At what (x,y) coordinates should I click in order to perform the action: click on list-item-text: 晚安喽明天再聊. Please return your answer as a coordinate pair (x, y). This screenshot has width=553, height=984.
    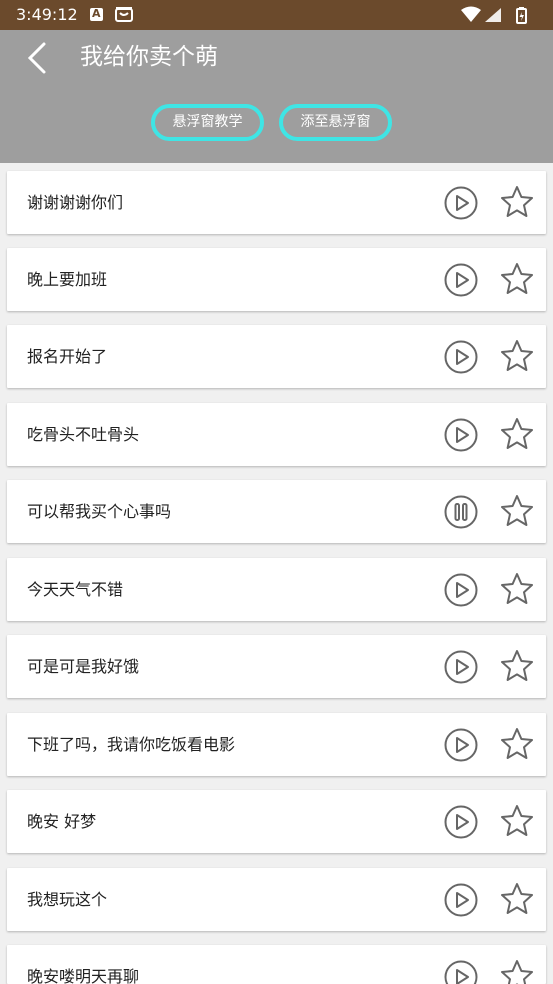
    Looking at the image, I should click on (83, 975).